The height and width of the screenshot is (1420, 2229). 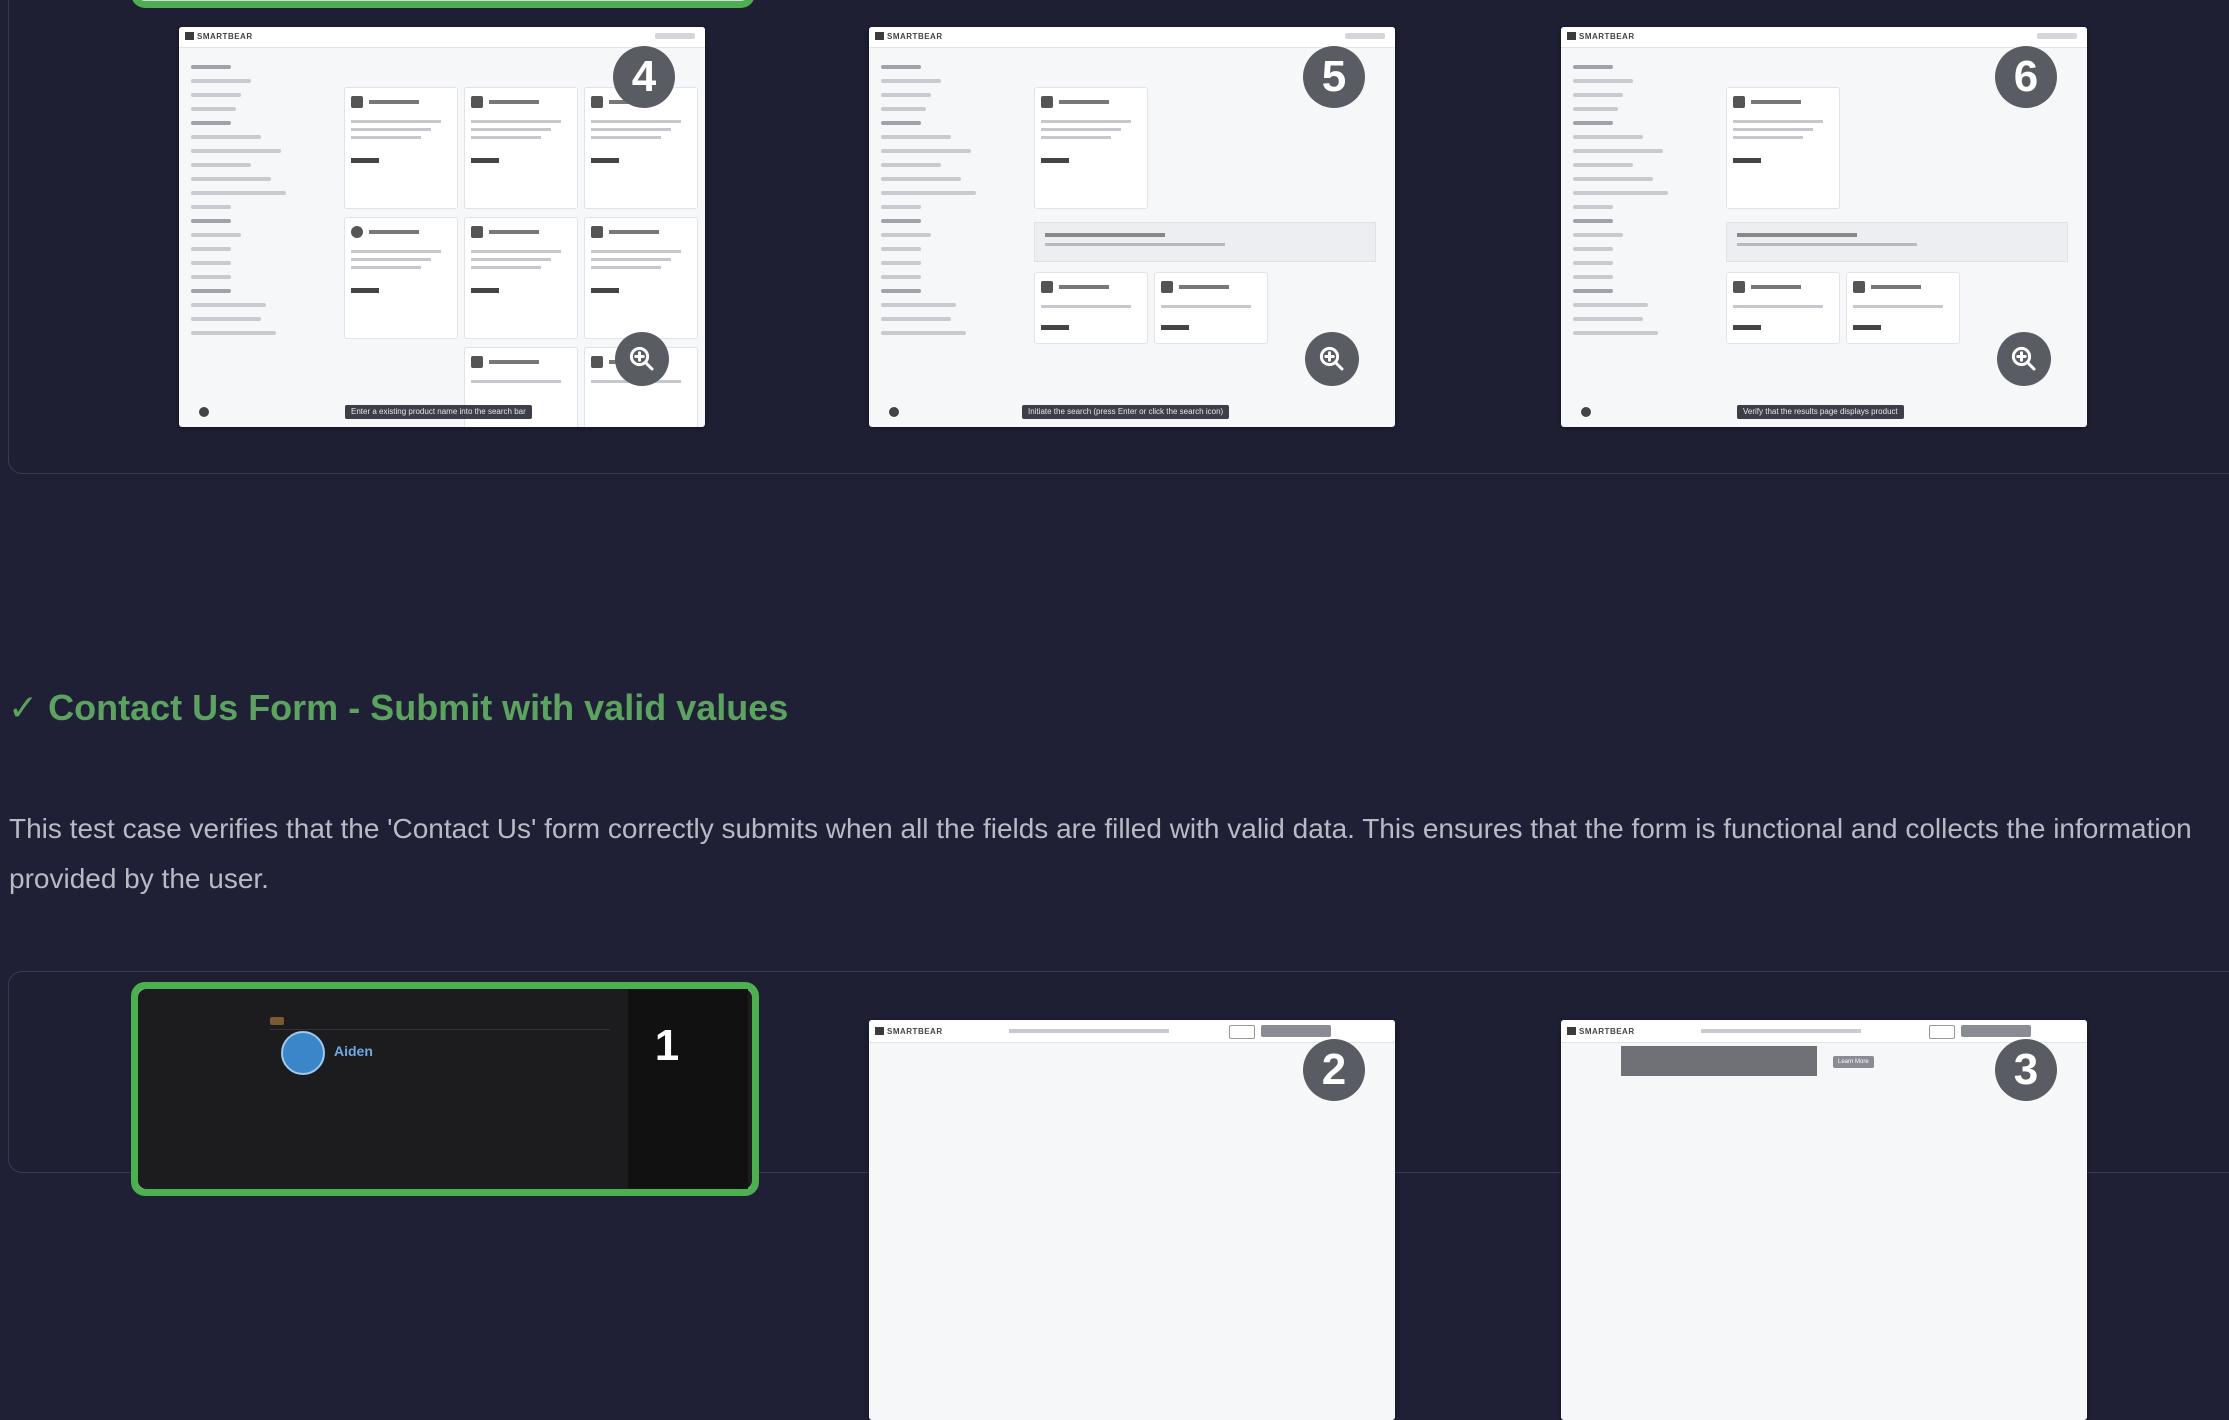 I want to click on step-number-badge: 6, so click(x=2026, y=77).